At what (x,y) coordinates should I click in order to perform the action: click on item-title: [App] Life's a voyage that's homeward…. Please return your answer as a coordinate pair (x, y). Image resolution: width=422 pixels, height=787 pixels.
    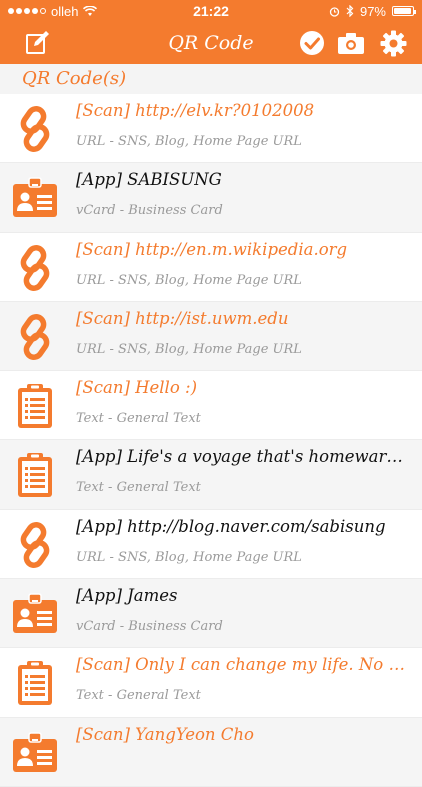
    Looking at the image, I should click on (242, 457).